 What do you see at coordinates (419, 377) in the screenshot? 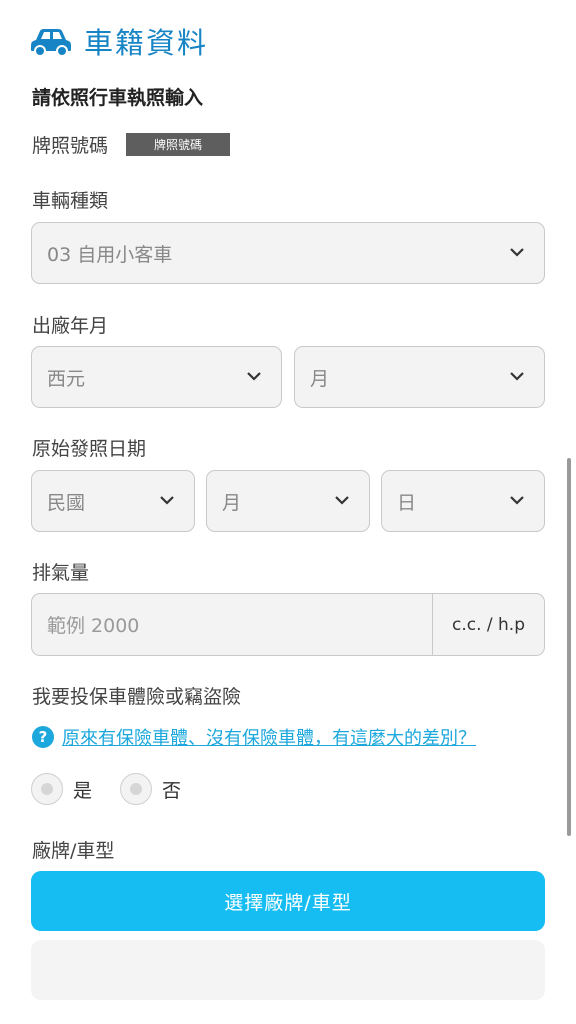
I see `manufacture-month-select: 月` at bounding box center [419, 377].